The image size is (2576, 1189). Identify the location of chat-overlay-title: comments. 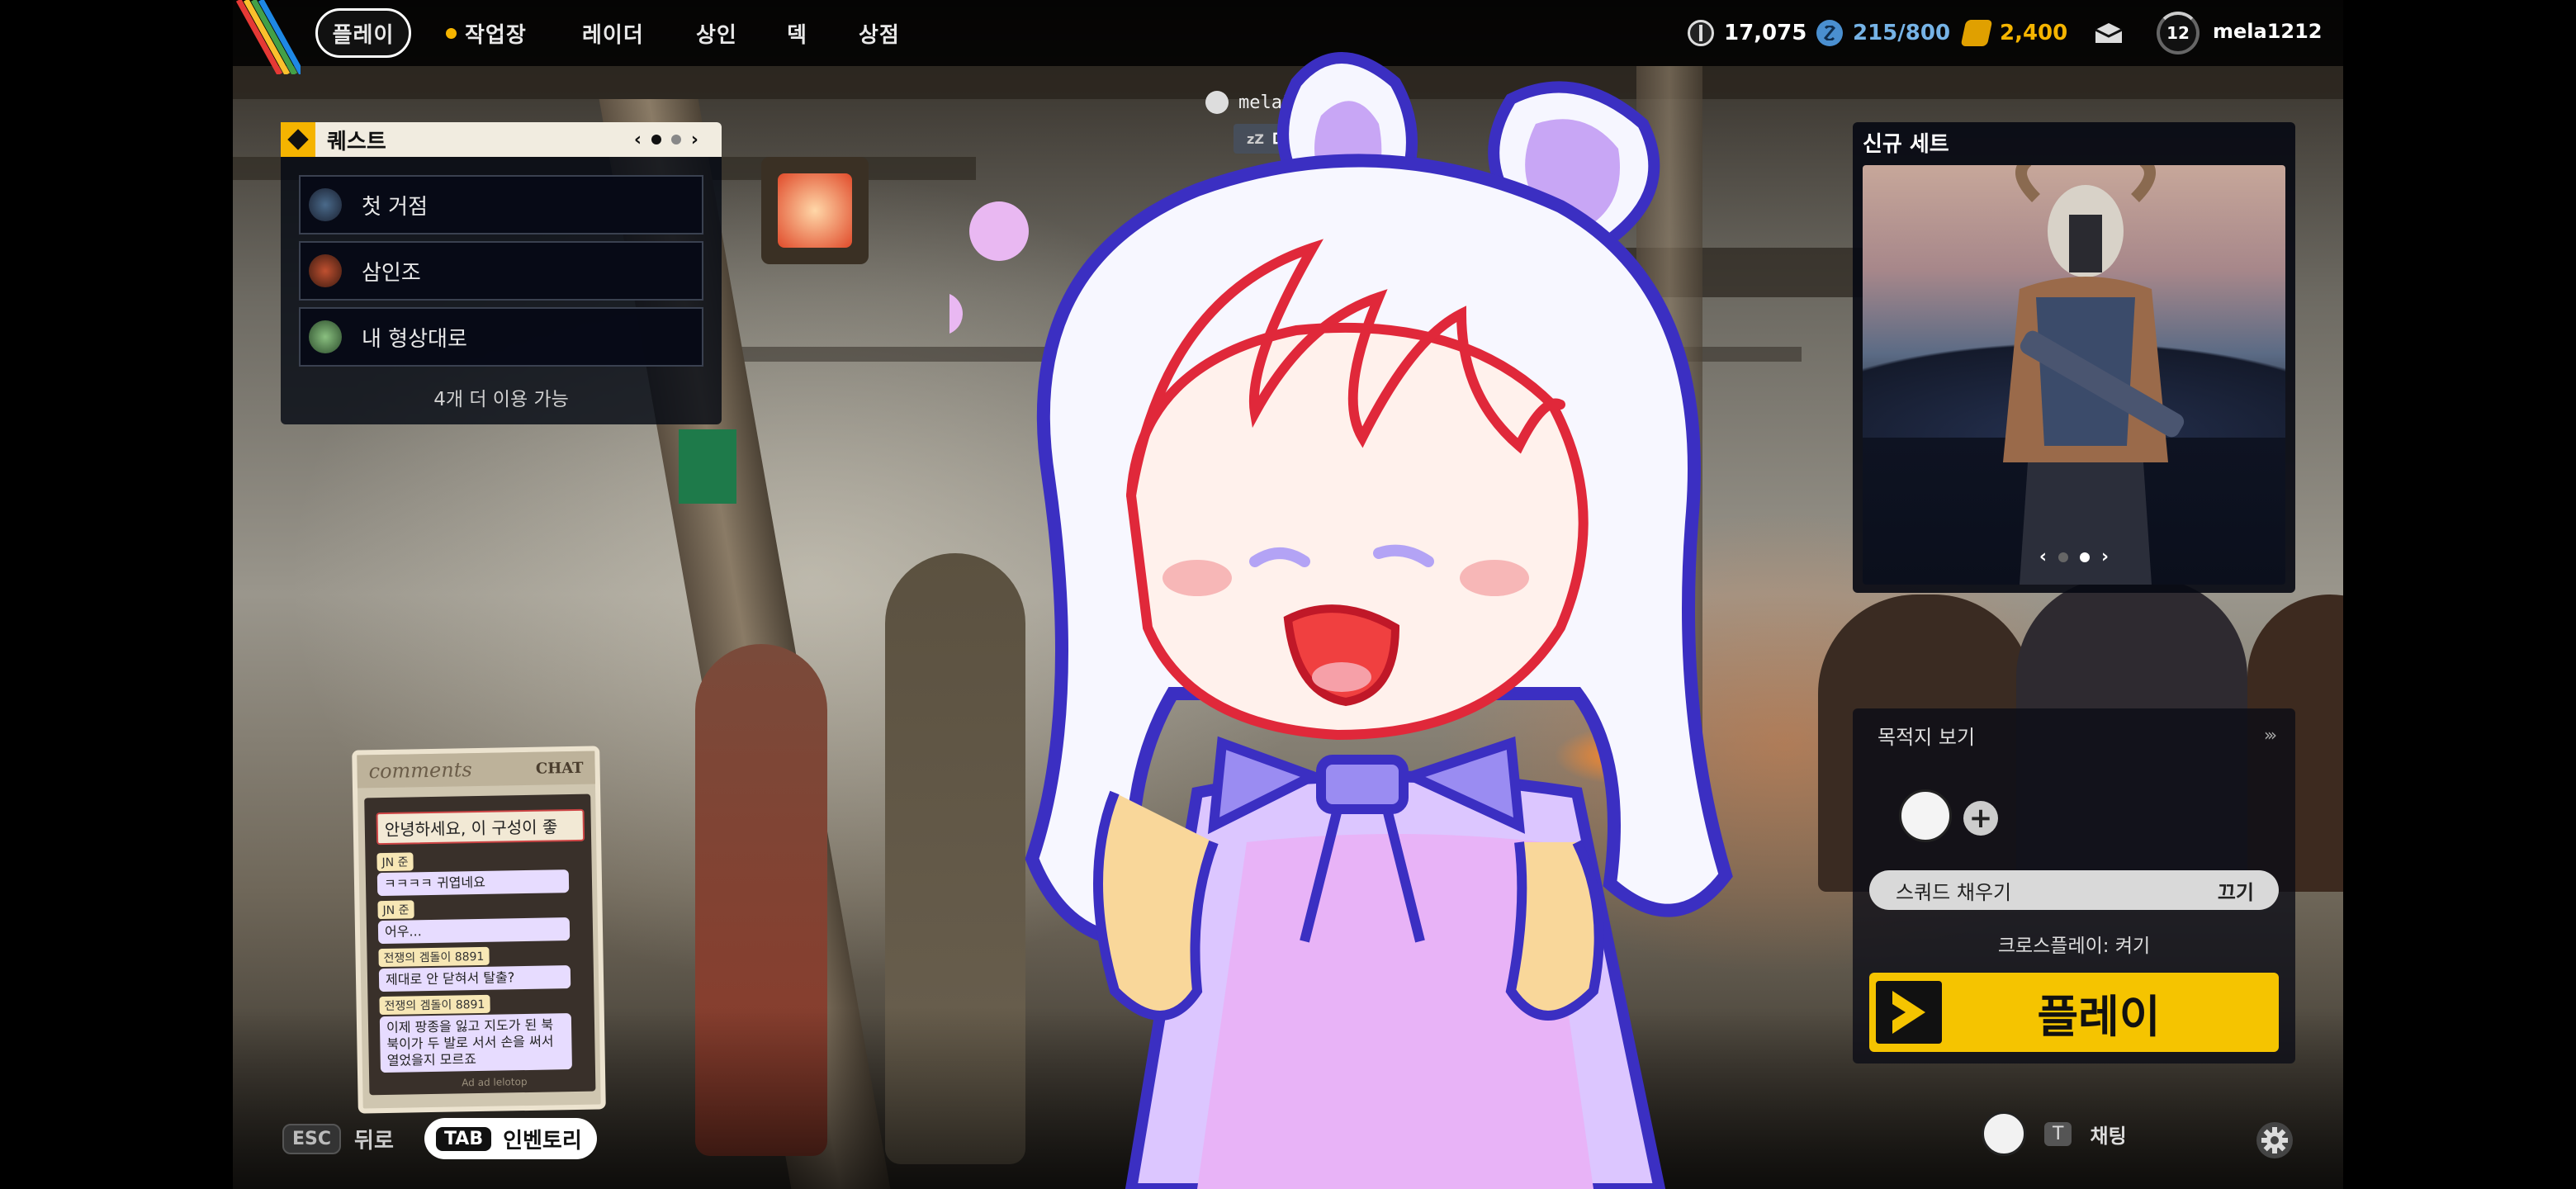
(420, 771).